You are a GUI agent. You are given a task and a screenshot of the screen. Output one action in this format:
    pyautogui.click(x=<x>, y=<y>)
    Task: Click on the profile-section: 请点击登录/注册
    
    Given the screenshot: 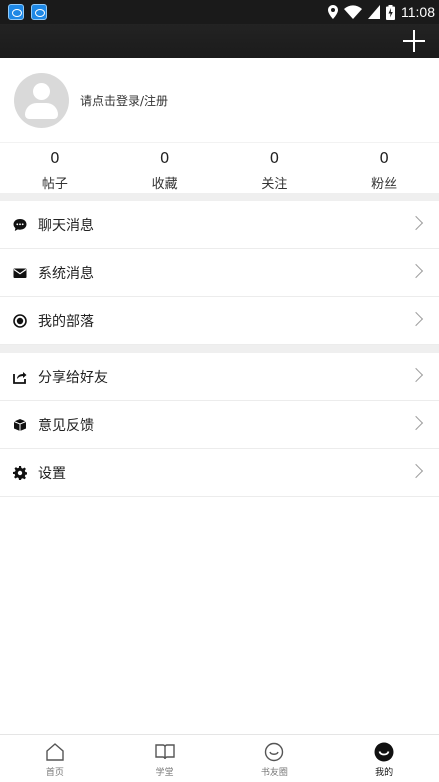 What is the action you would take?
    pyautogui.click(x=219, y=100)
    